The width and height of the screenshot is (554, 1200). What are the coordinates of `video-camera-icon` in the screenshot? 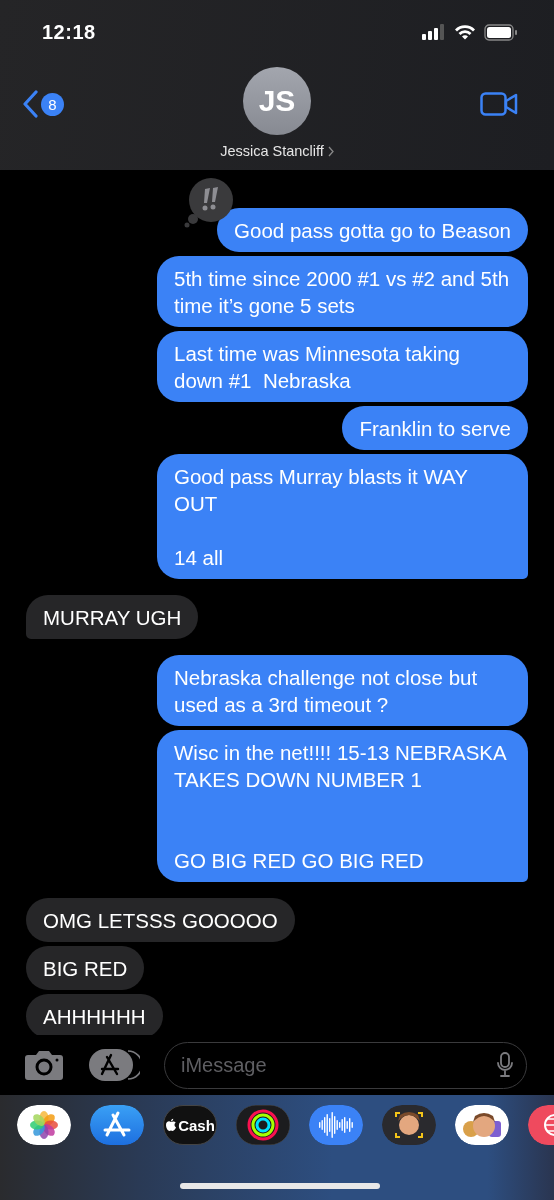 It's located at (499, 104).